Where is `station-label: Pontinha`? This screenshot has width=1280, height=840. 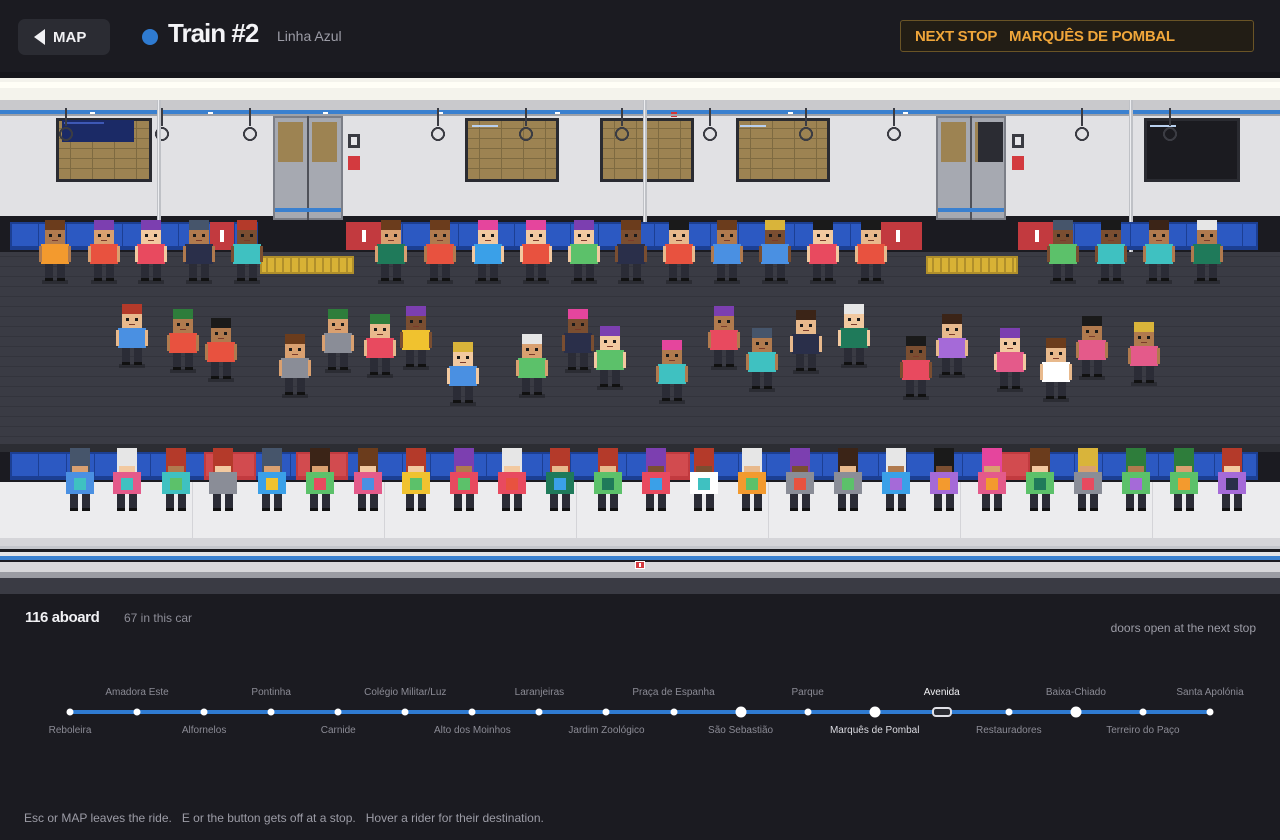 station-label: Pontinha is located at coordinates (271, 692).